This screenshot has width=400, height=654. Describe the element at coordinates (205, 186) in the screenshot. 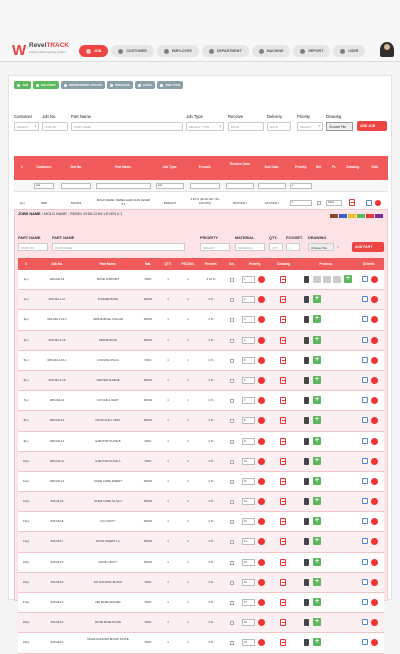

I see `percent-filter-input` at that location.